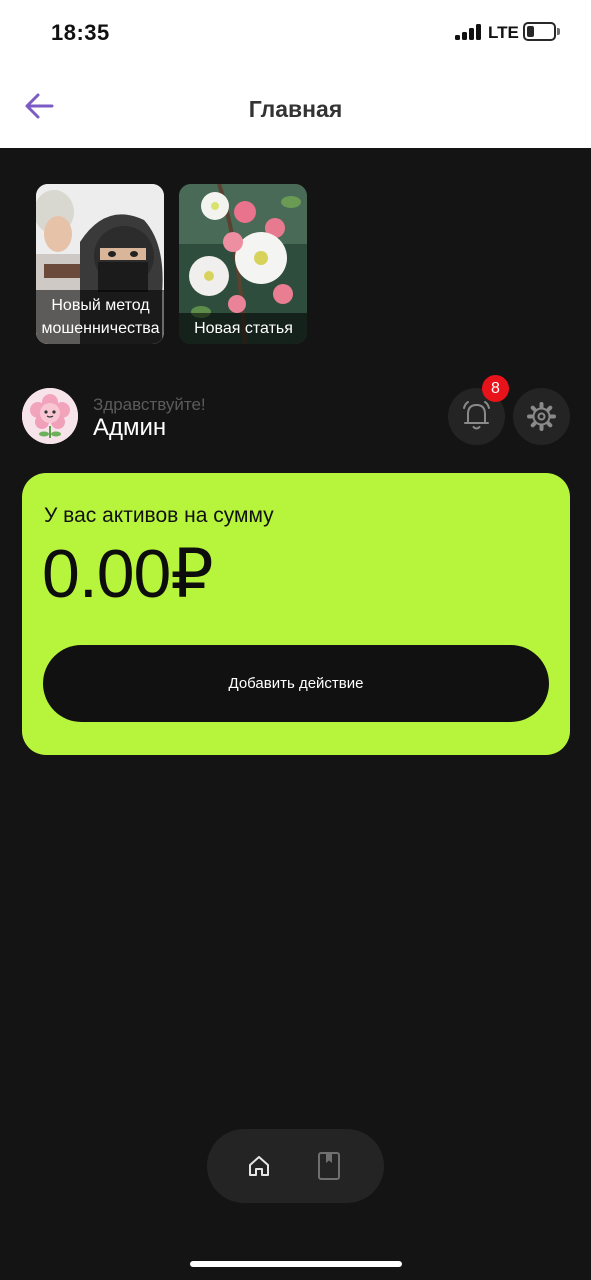 This screenshot has width=591, height=1280. Describe the element at coordinates (468, 32) in the screenshot. I see `signal-icon` at that location.